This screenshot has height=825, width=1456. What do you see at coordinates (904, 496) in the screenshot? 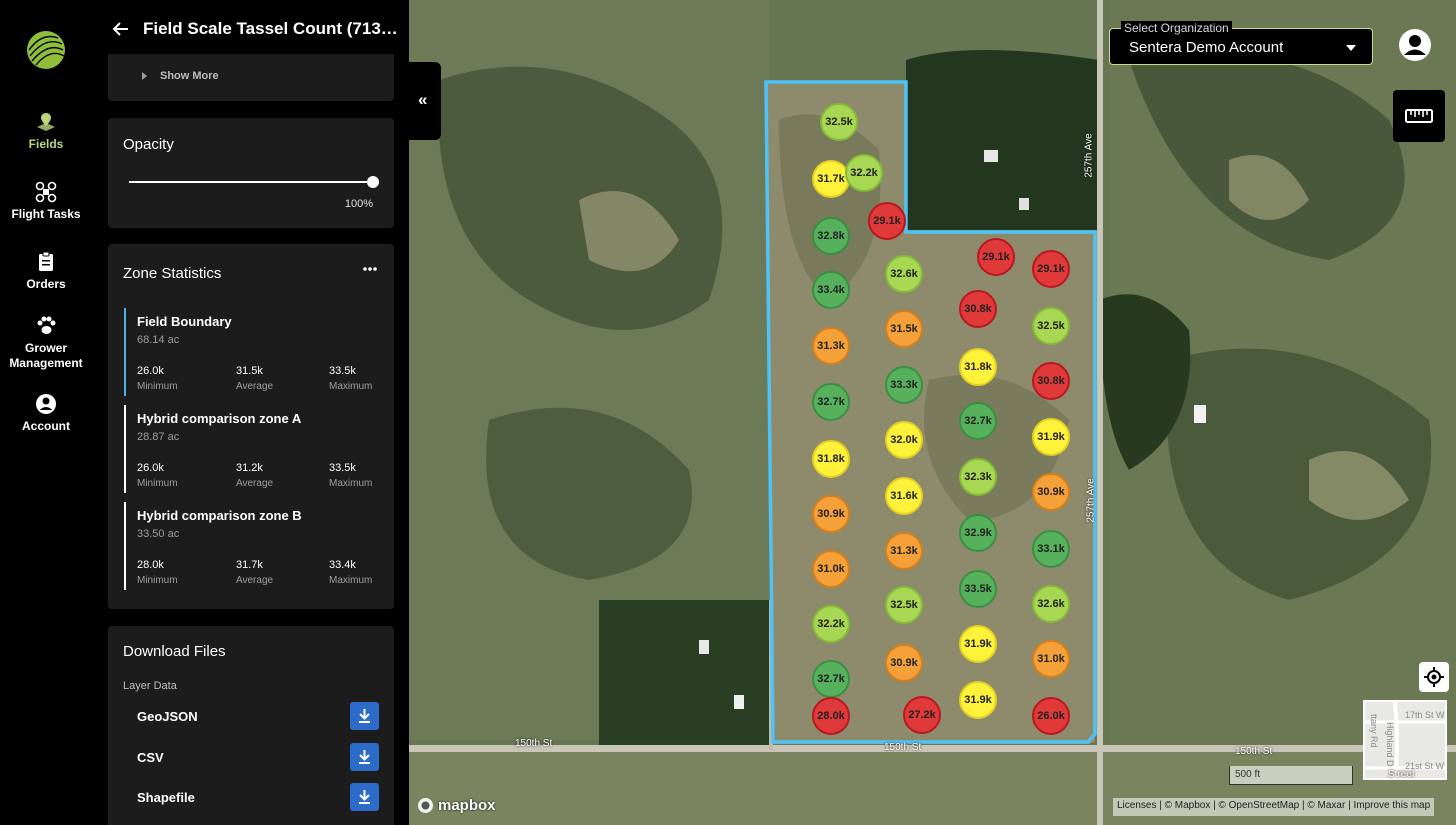
I see `tassel-count-marker: 31.6k` at bounding box center [904, 496].